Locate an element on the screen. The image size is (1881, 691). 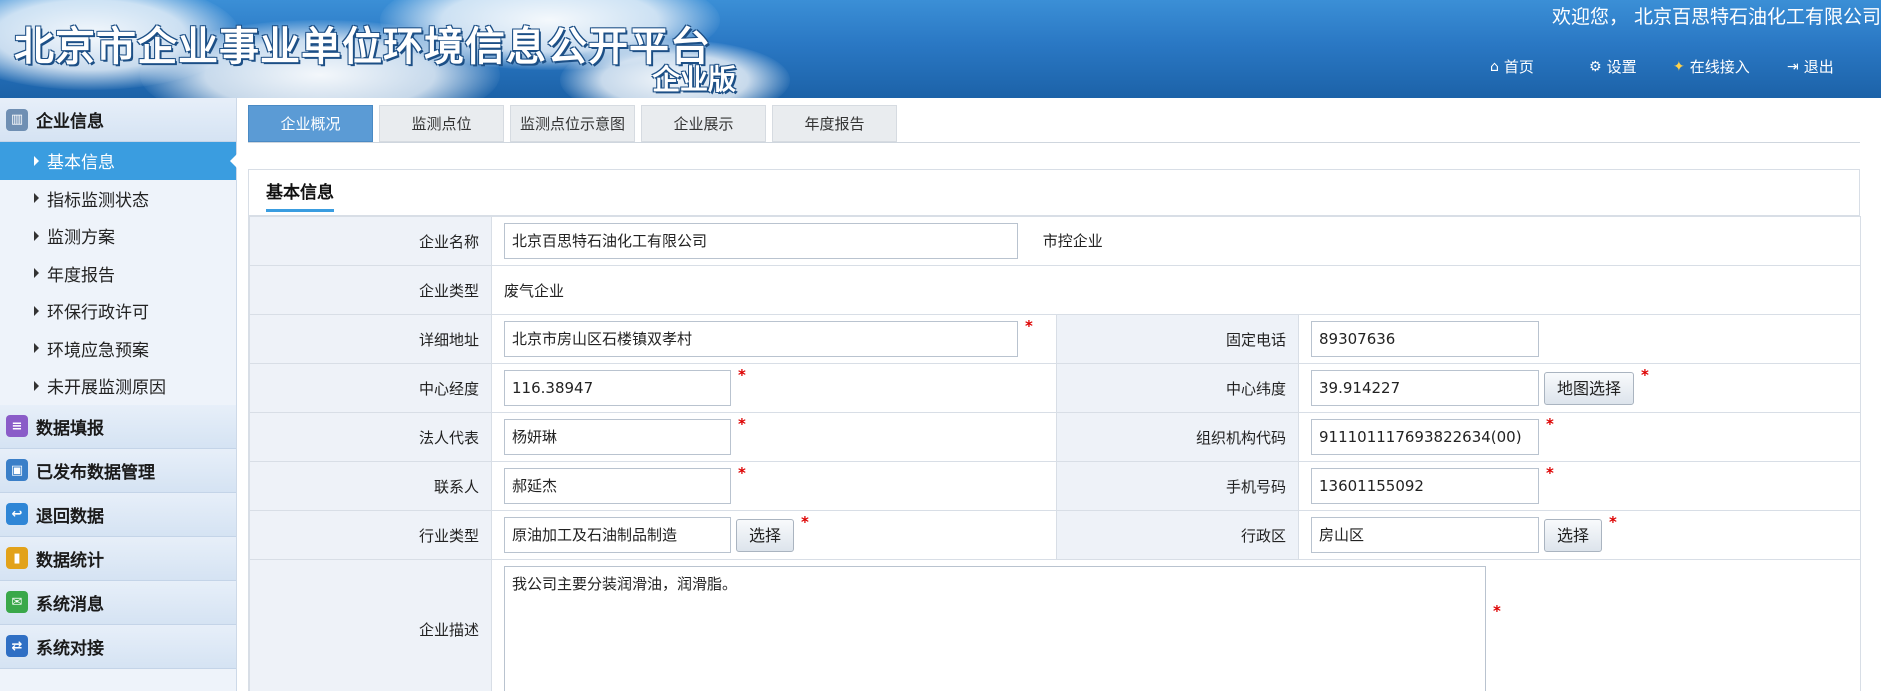
sidebar-item-emergency-plan: 环境应急预案 is located at coordinates (118, 349).